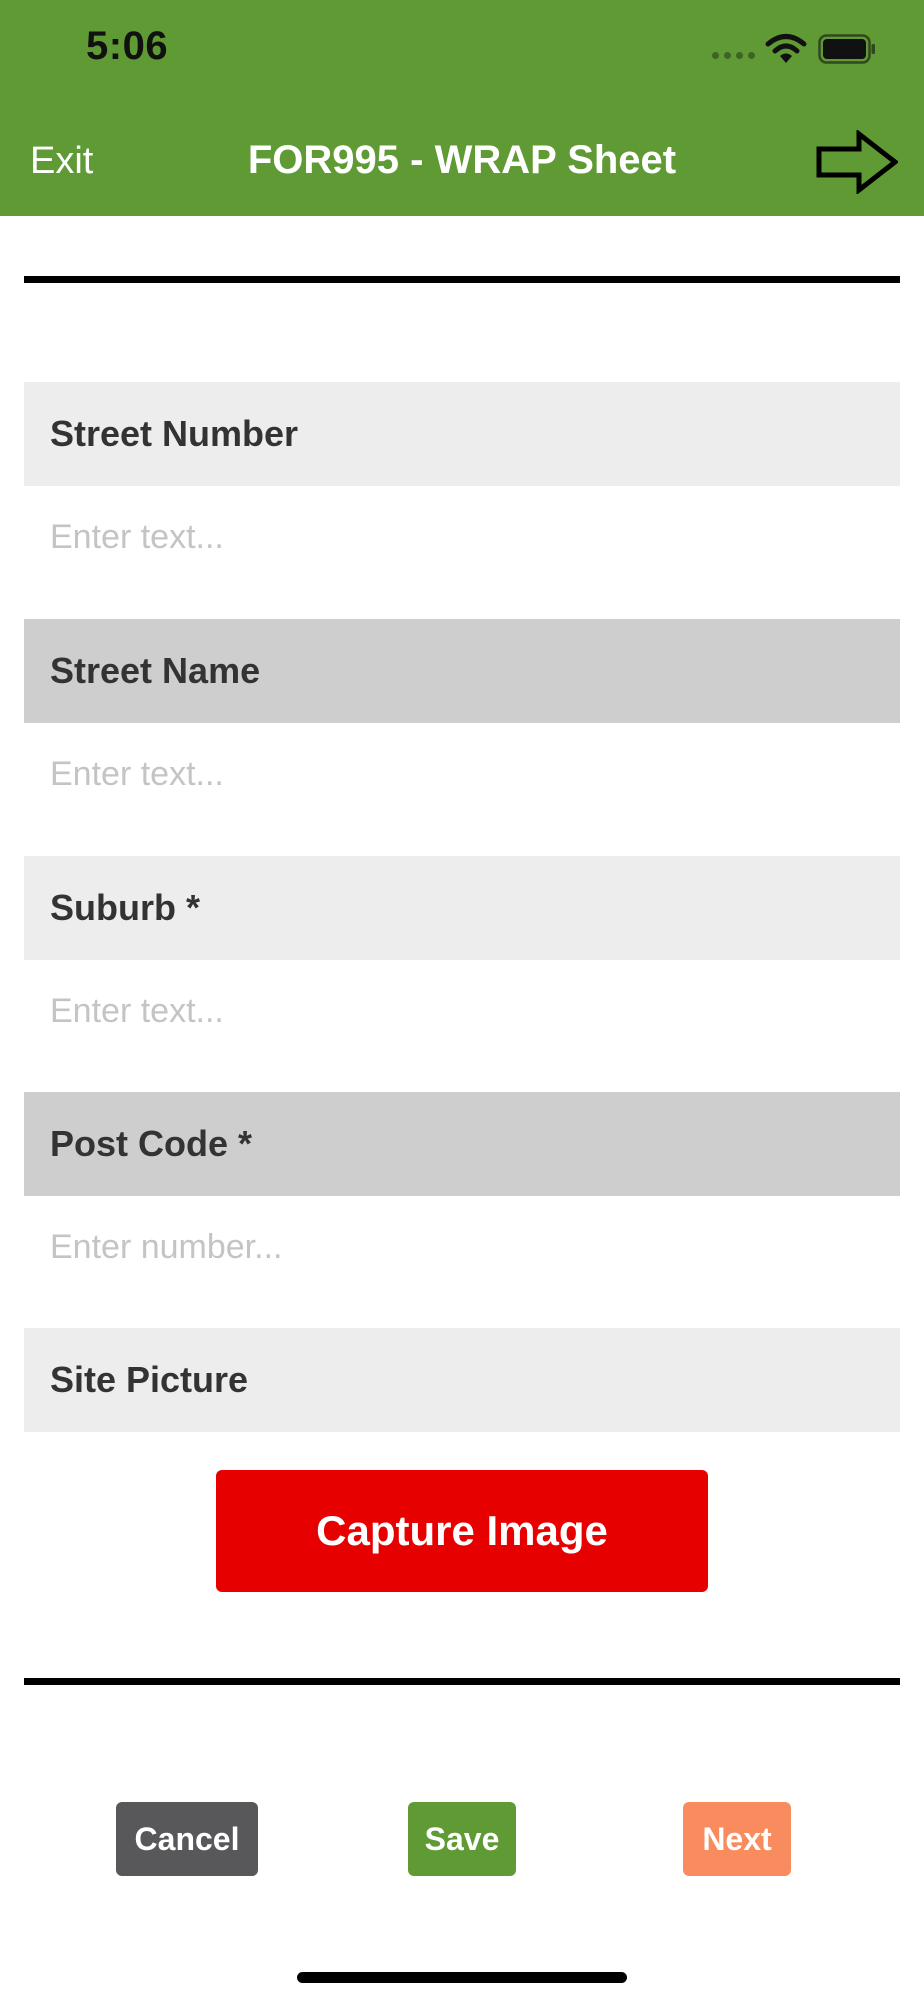 The height and width of the screenshot is (2000, 924). I want to click on site-picture-label: Site Picture, so click(462, 1380).